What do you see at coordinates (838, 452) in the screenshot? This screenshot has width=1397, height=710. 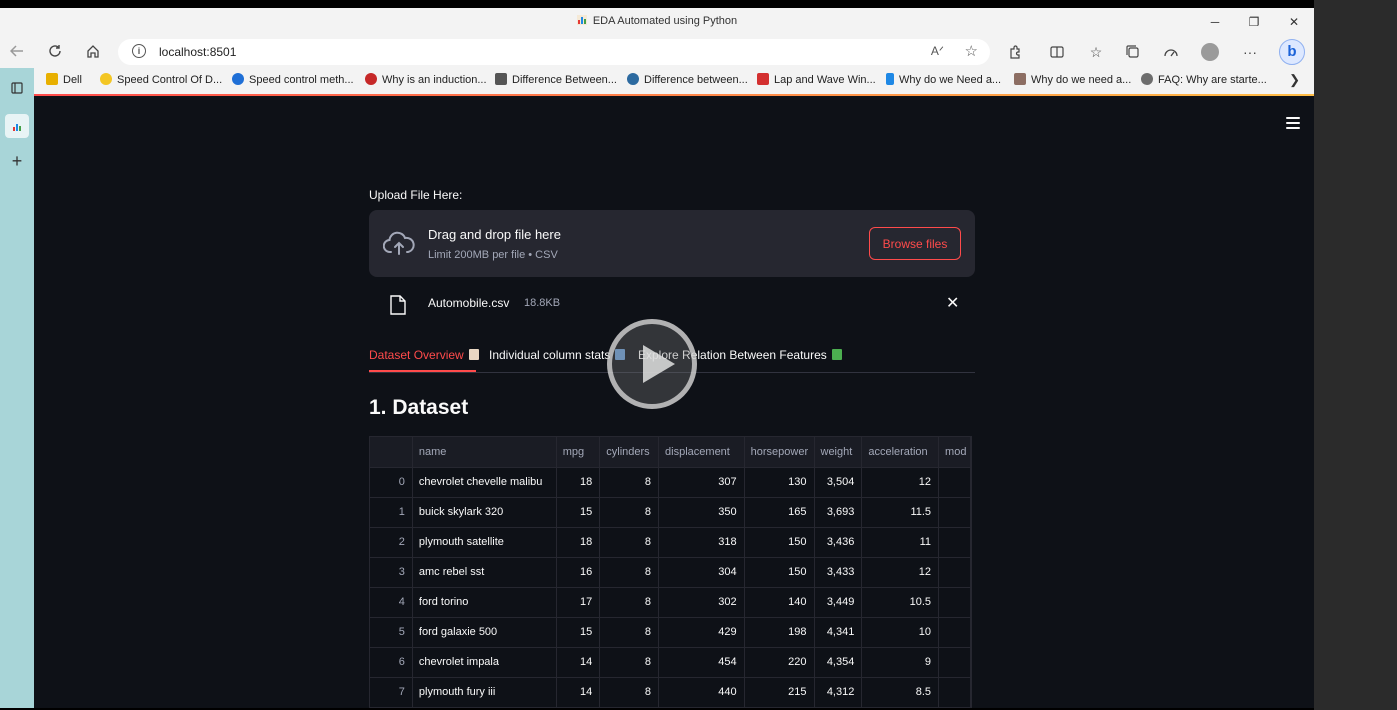 I see `column-header: weight` at bounding box center [838, 452].